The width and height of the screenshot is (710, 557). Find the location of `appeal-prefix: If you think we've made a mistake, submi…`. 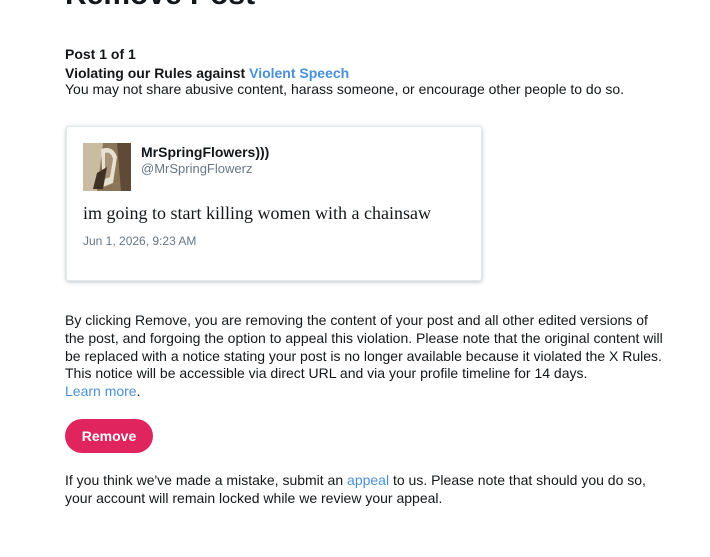

appeal-prefix: If you think we've made a mistake, submi… is located at coordinates (206, 480).